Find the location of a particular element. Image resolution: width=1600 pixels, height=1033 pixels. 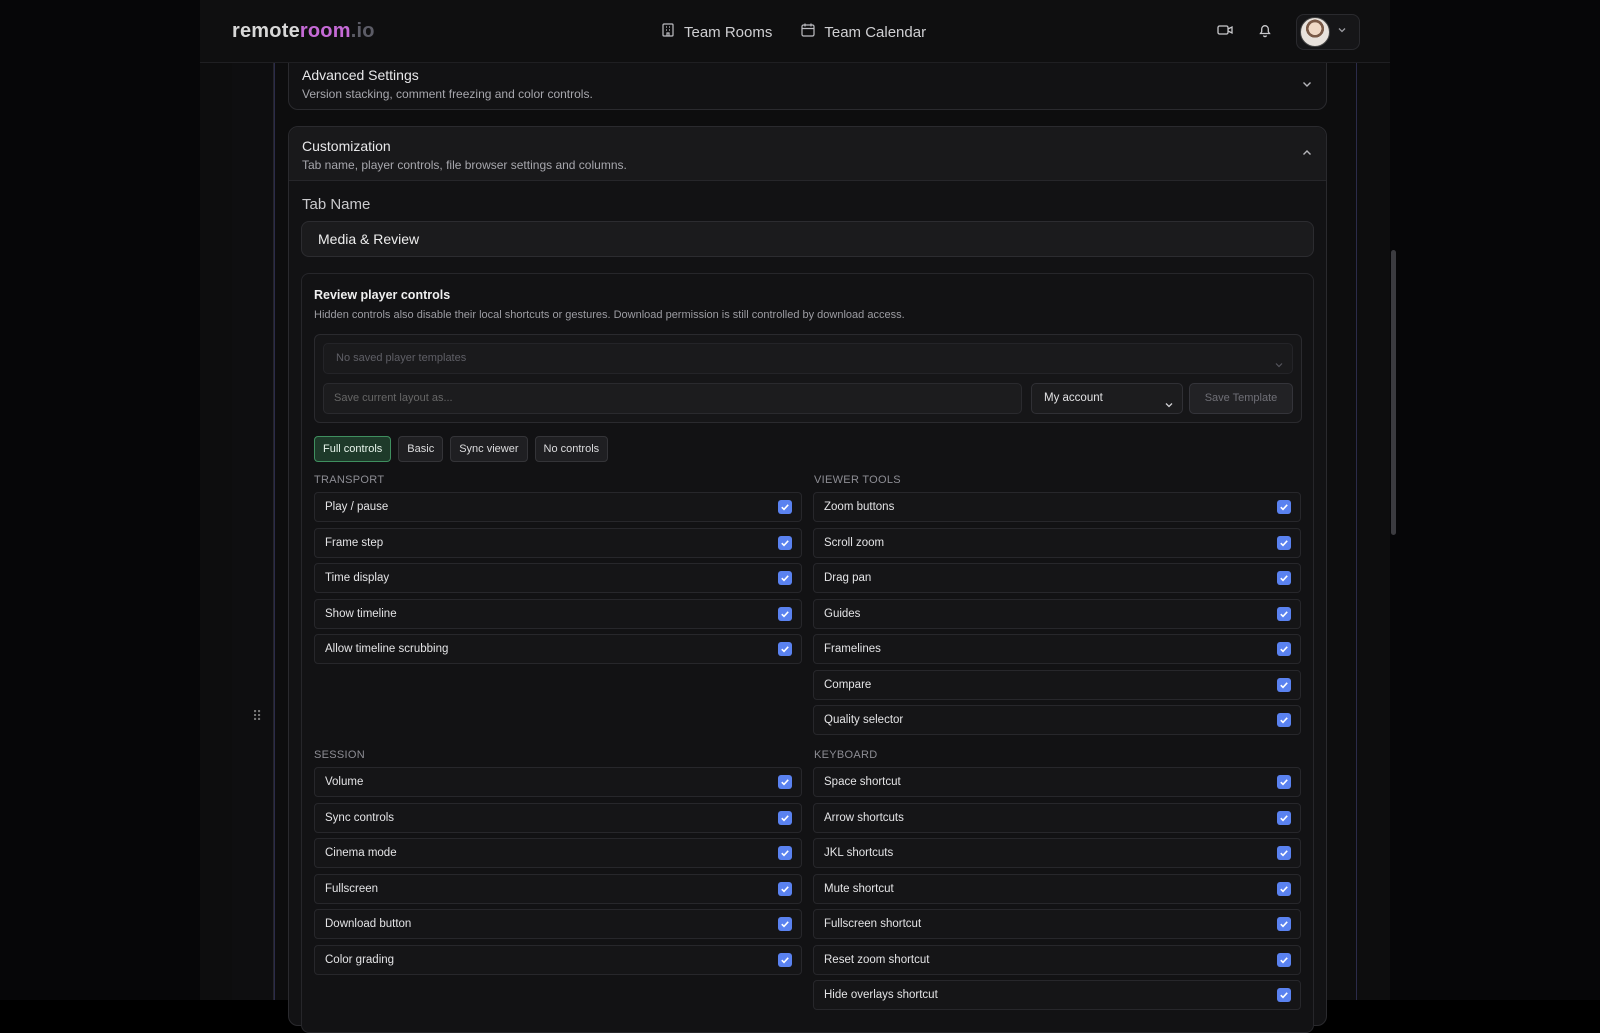

saved-templates-placeholder: No saved player templates is located at coordinates (401, 358).